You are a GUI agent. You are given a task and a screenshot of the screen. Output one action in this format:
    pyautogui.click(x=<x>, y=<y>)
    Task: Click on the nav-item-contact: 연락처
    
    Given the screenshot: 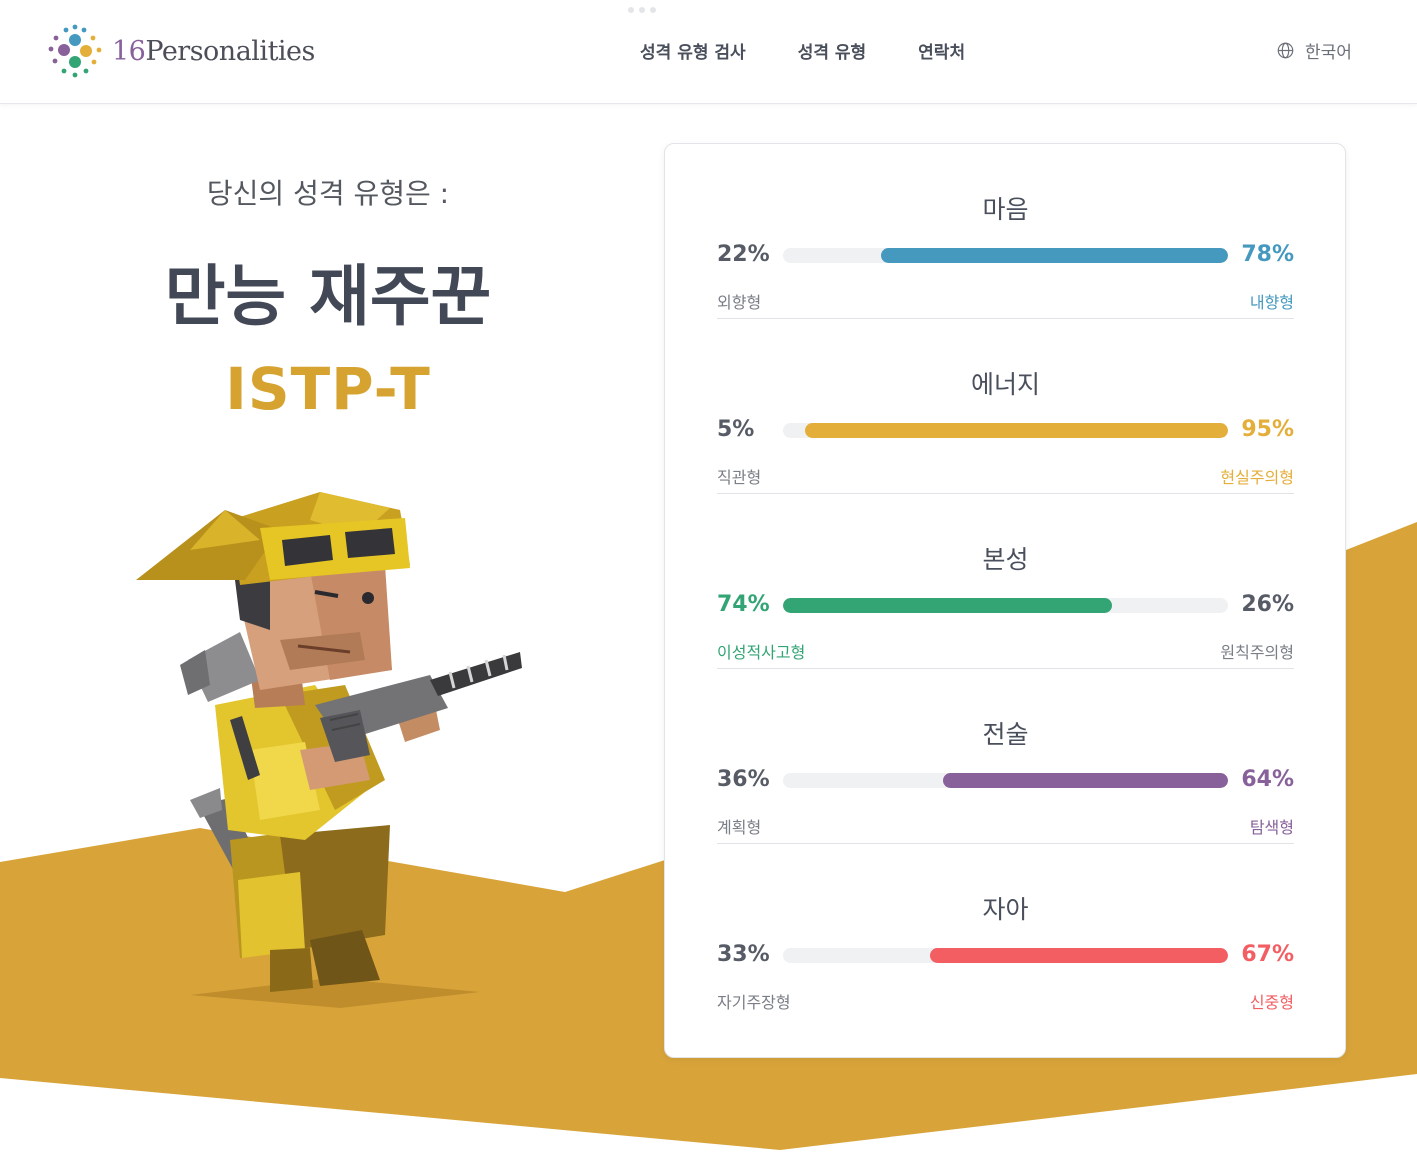 What is the action you would take?
    pyautogui.click(x=941, y=50)
    